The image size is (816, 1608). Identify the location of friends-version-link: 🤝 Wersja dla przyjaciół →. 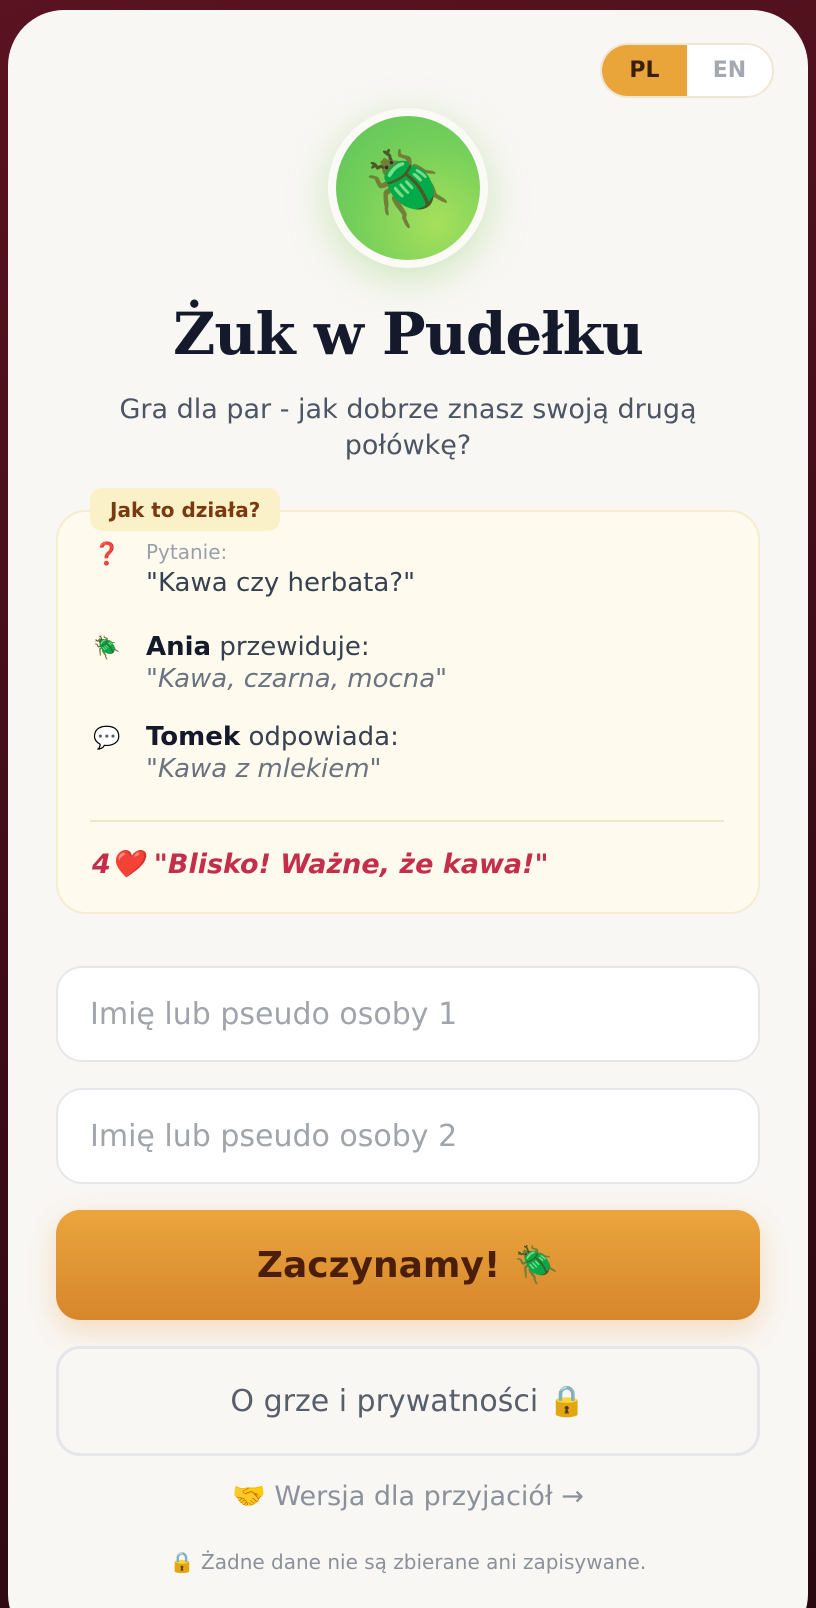
(408, 1496).